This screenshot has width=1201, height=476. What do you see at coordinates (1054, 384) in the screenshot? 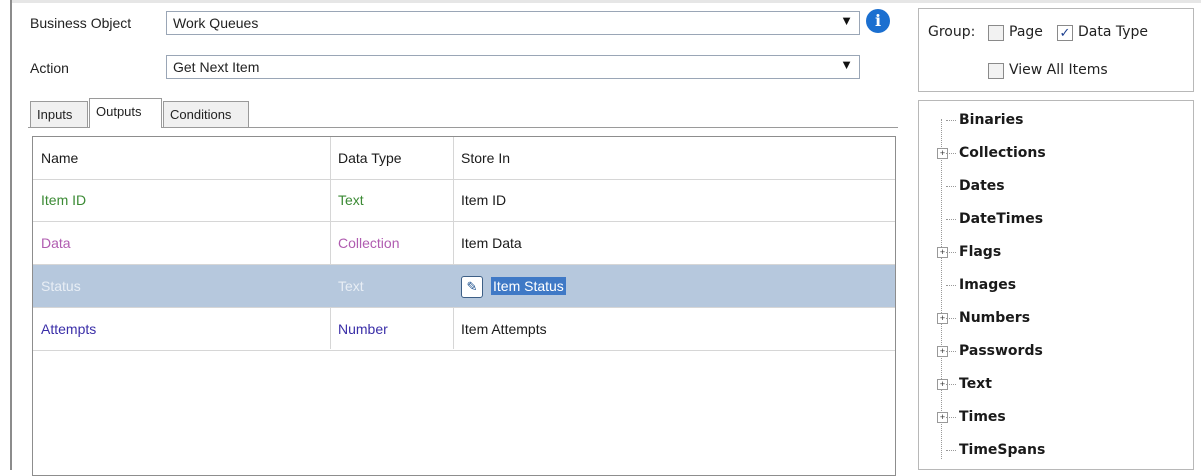
I see `tree-node-text: + Text` at bounding box center [1054, 384].